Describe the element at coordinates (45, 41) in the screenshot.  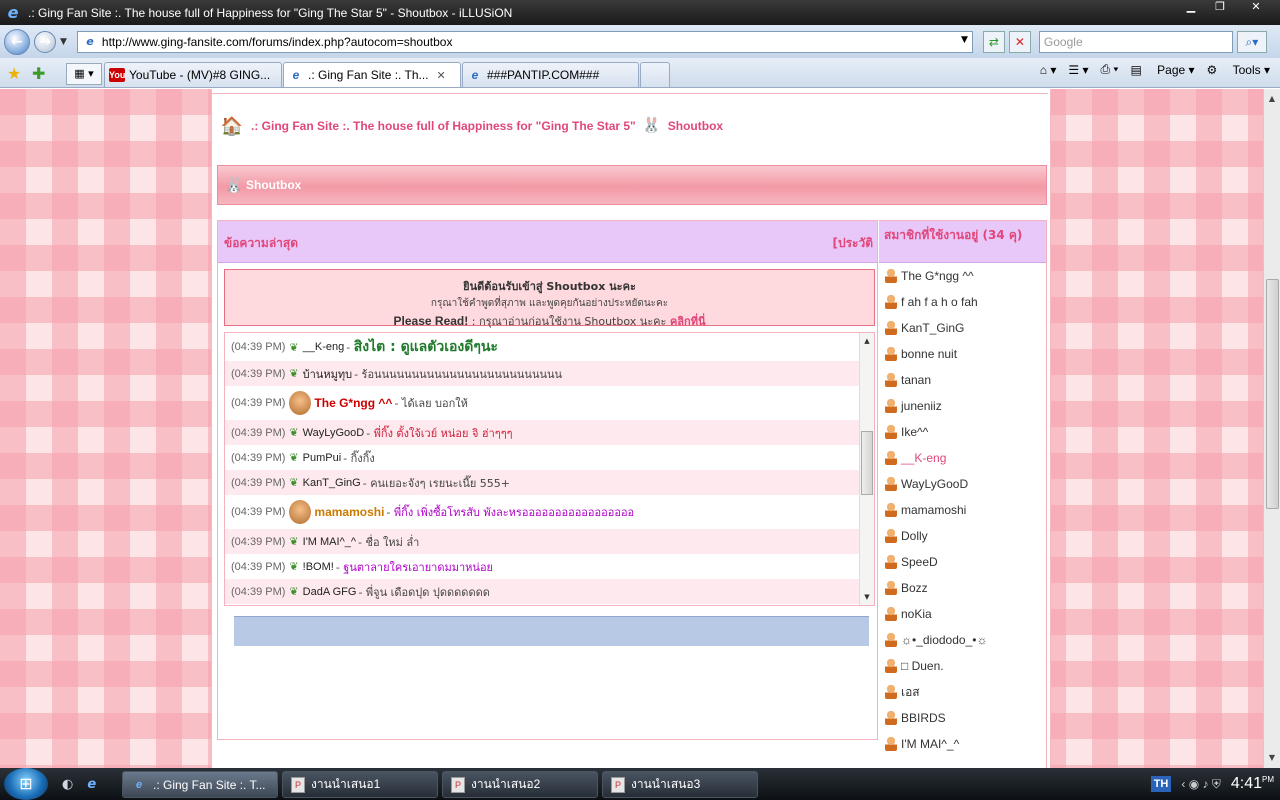
I see `forward-button: →` at that location.